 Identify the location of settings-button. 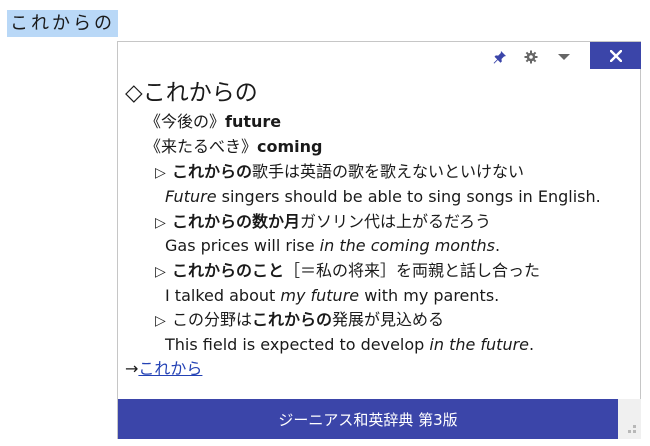
(531, 57).